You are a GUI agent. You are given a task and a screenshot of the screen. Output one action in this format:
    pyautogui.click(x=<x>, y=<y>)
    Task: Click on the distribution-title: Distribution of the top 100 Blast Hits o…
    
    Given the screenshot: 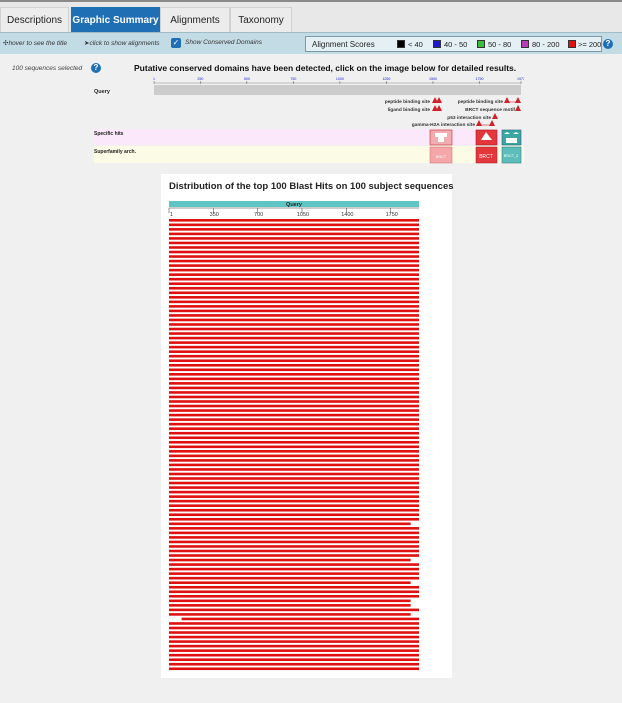 What is the action you would take?
    pyautogui.click(x=311, y=186)
    